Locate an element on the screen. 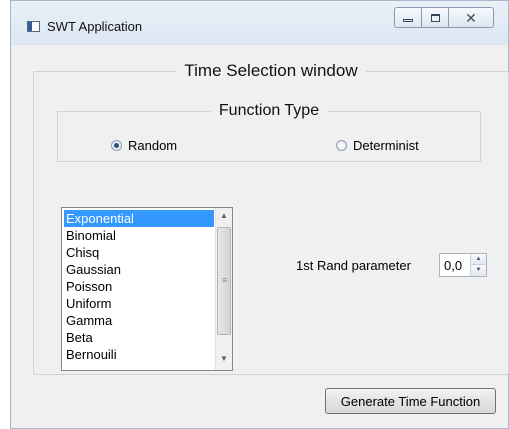  scroll-thumb: ≡ is located at coordinates (224, 281).